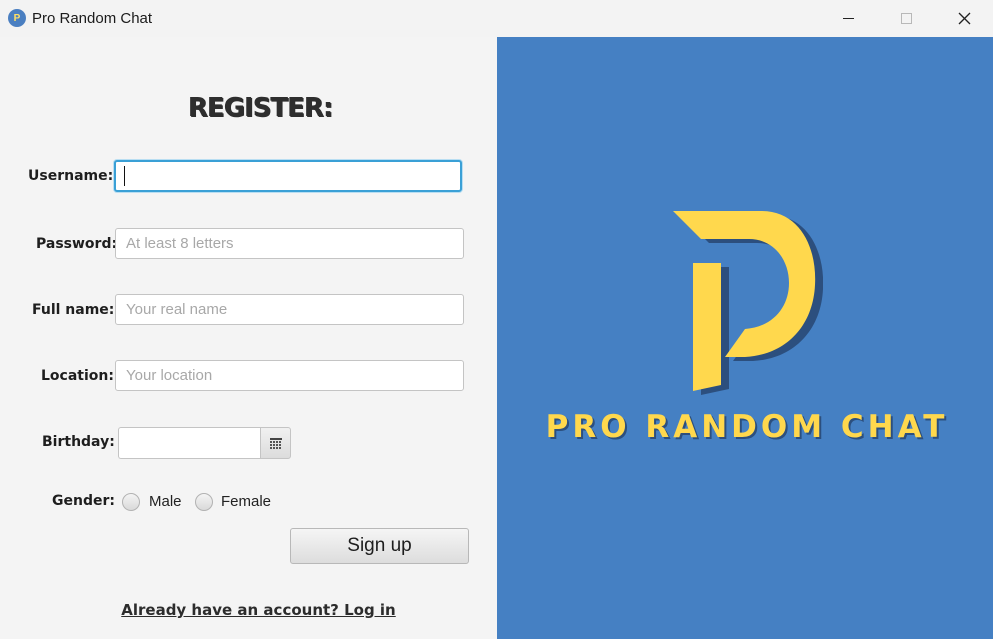  Describe the element at coordinates (165, 501) in the screenshot. I see `gender-male-label: Male` at that location.